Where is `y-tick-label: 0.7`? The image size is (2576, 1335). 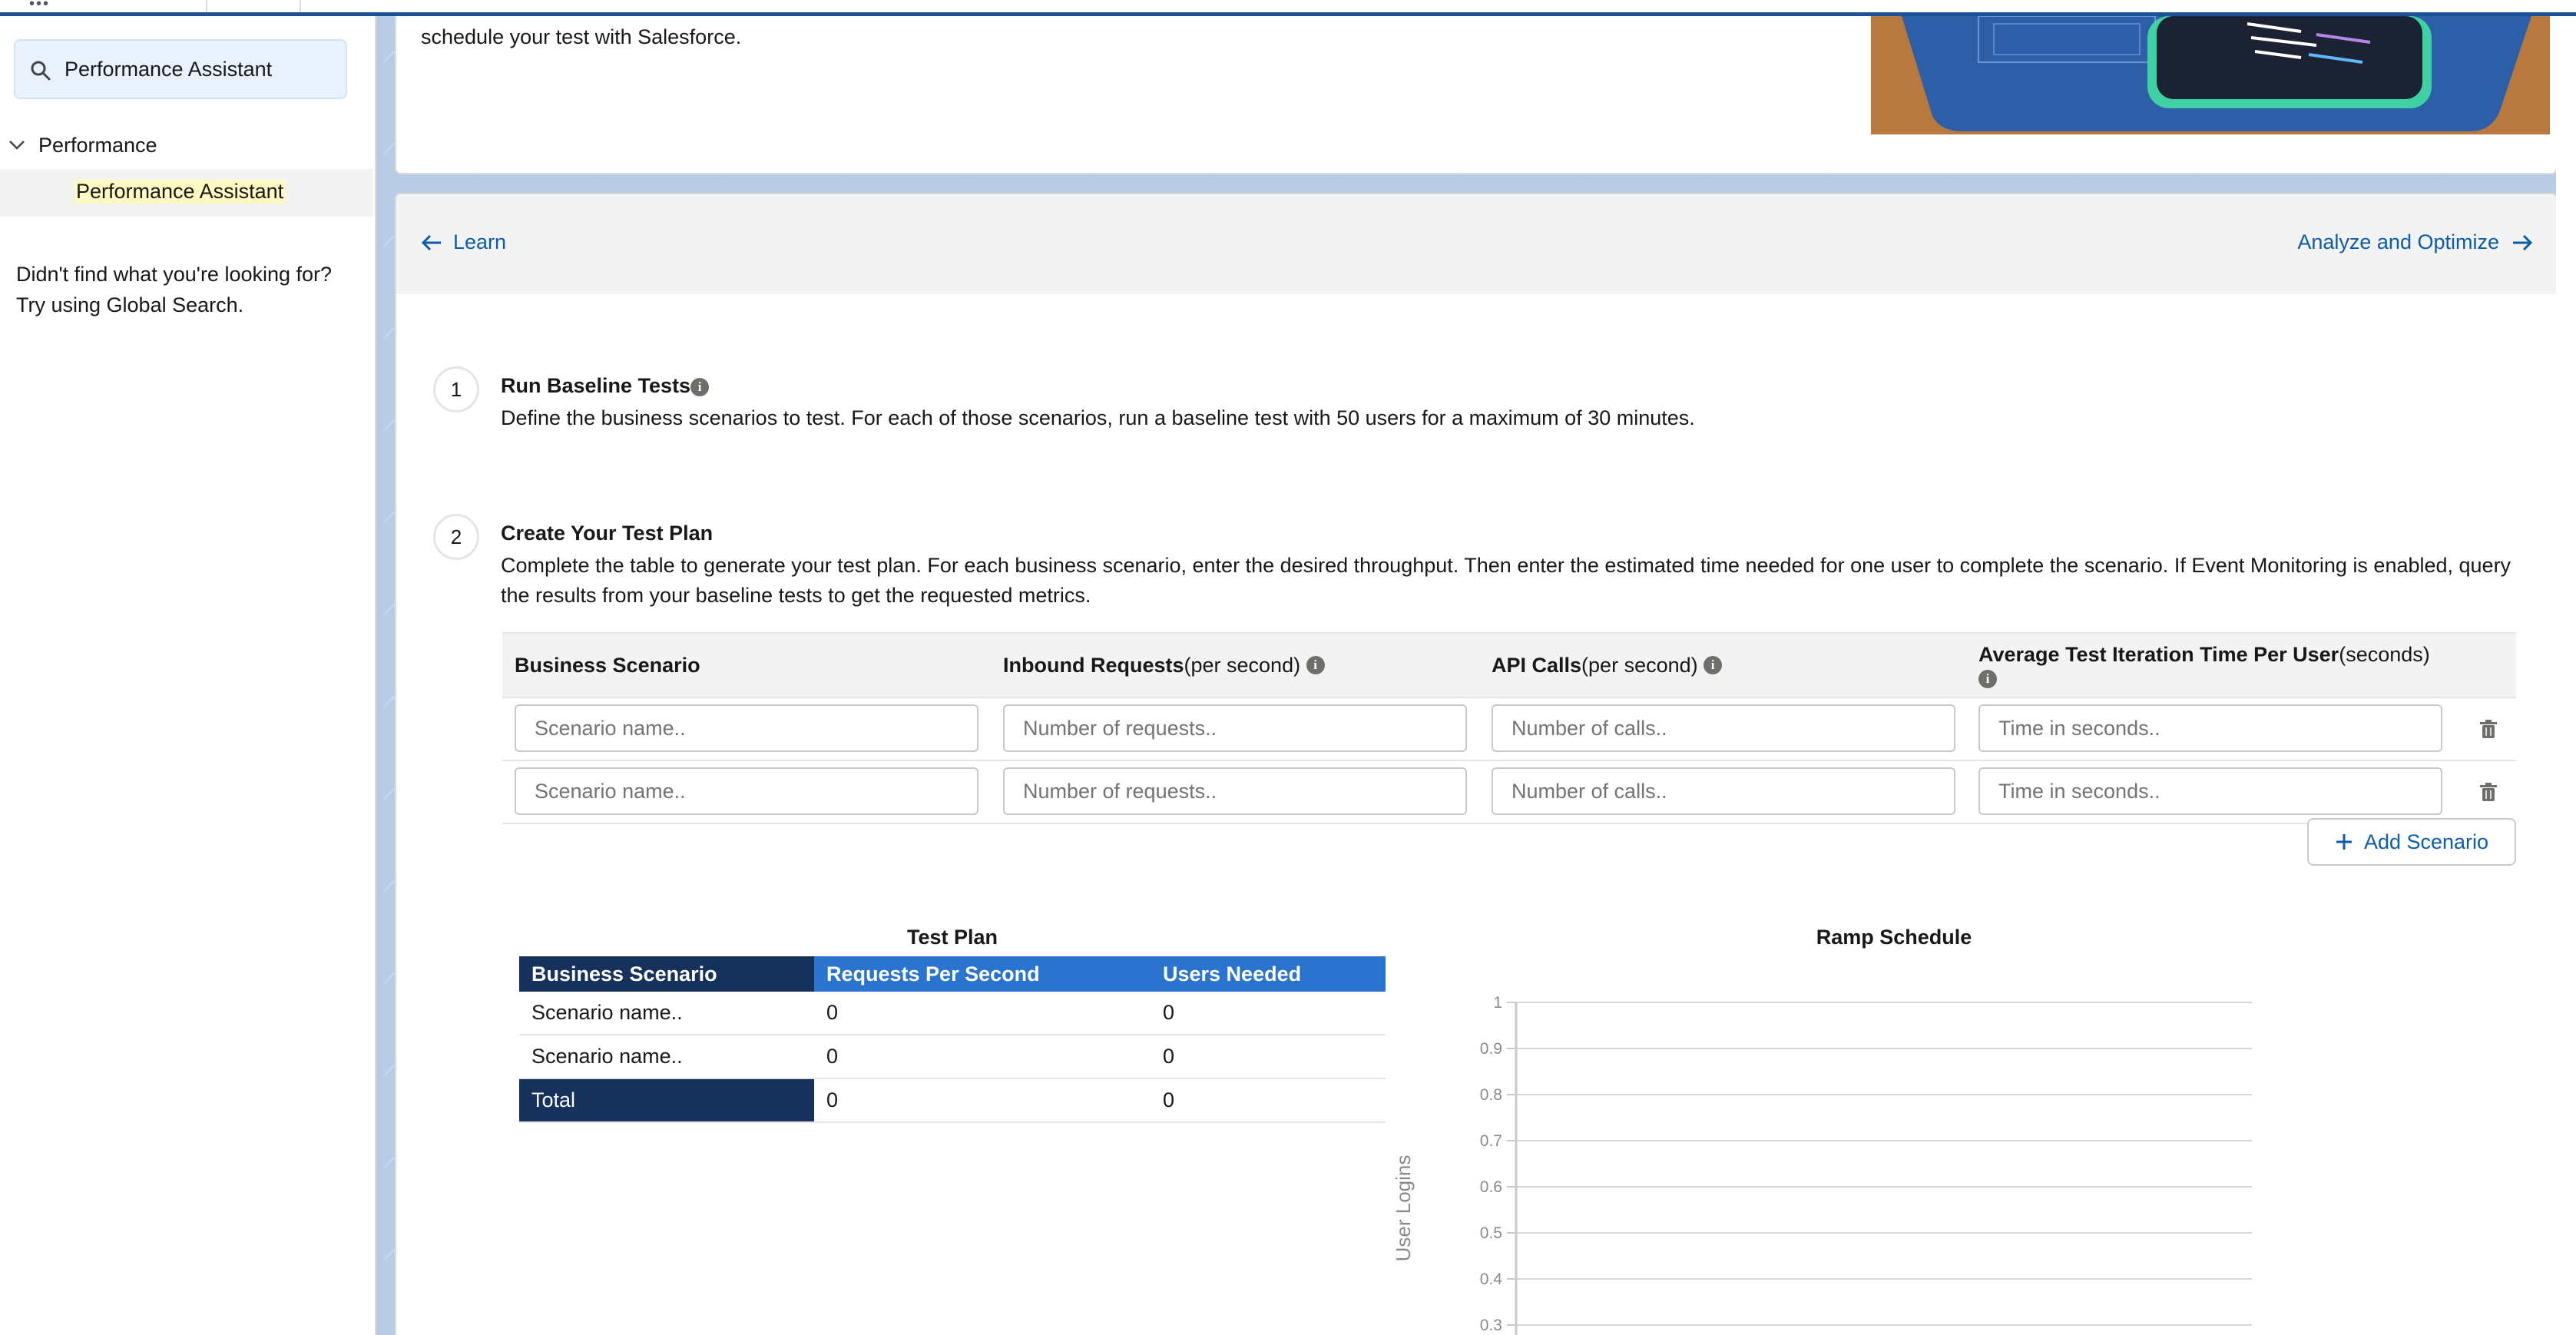 y-tick-label: 0.7 is located at coordinates (1491, 1141).